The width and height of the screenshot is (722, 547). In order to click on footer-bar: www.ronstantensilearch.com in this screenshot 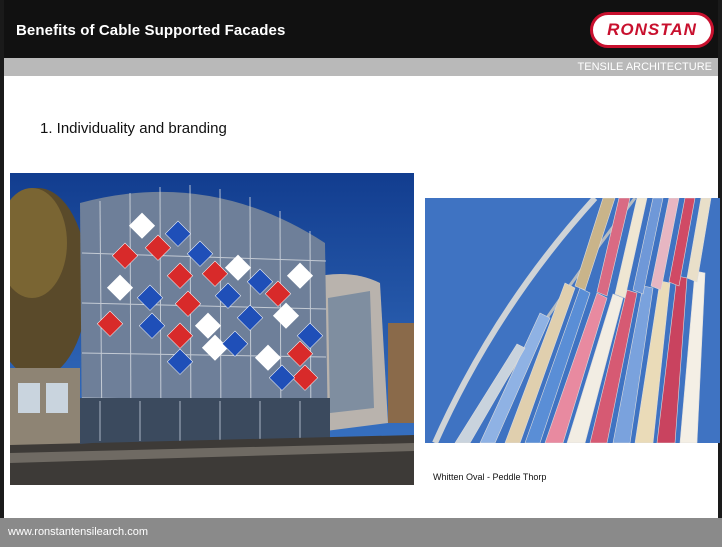, I will do `click(361, 532)`.